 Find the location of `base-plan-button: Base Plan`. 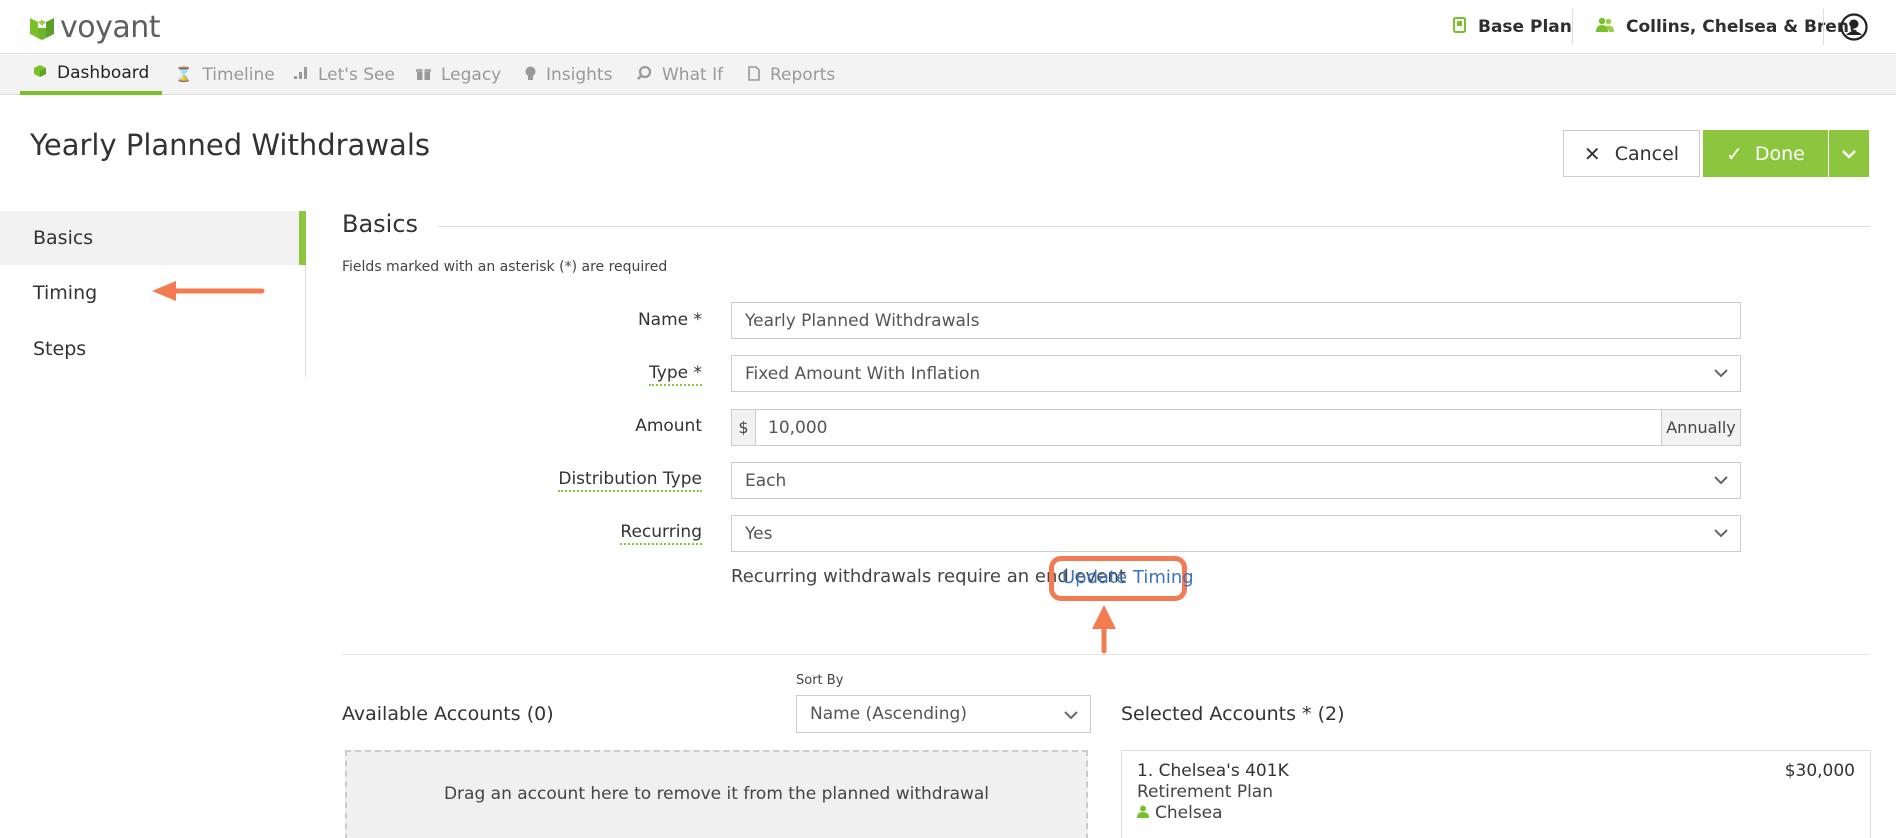

base-plan-button: Base Plan is located at coordinates (1512, 27).